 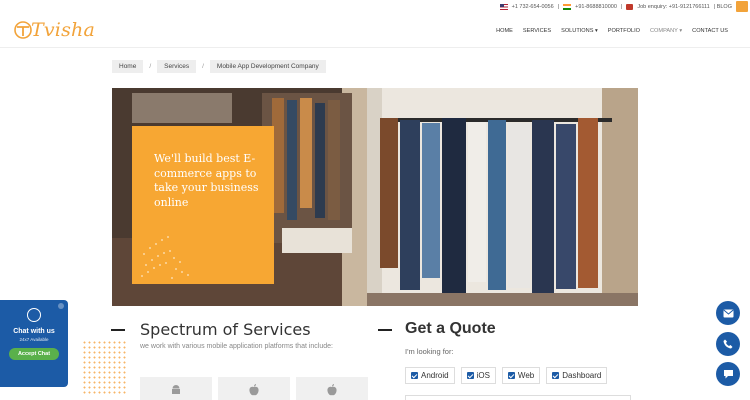 I want to click on chat-title: Chat with us, so click(x=34, y=331).